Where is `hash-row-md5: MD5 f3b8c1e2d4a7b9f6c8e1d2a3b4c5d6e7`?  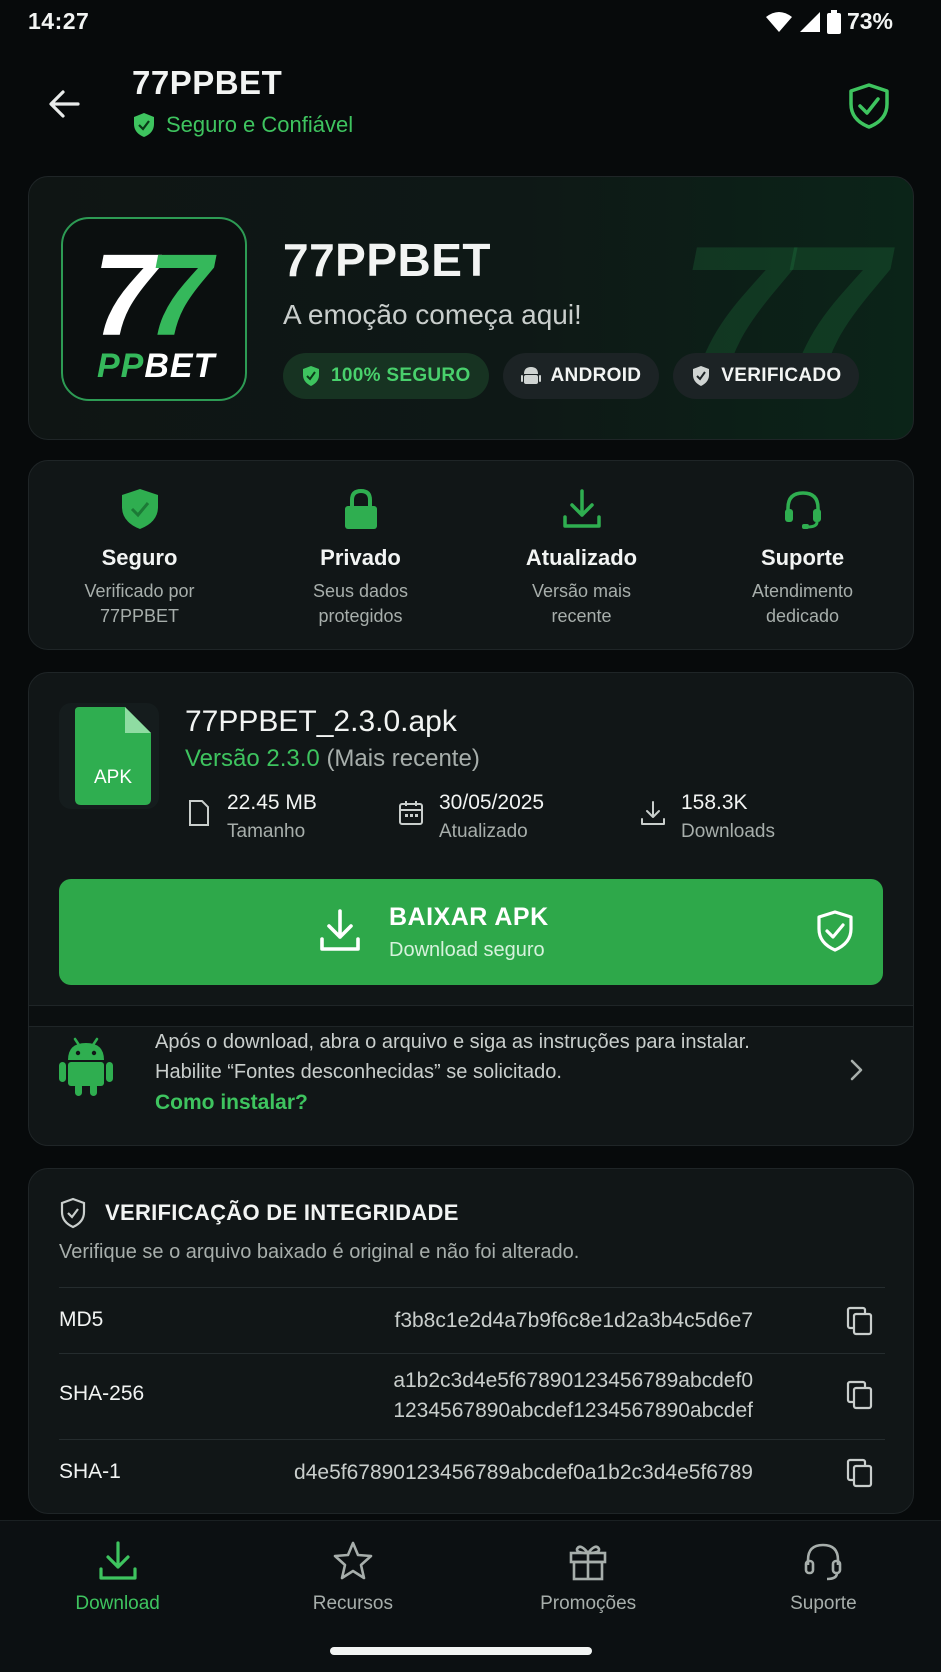 hash-row-md5: MD5 f3b8c1e2d4a7b9f6c8e1d2a3b4c5d6e7 is located at coordinates (472, 1320).